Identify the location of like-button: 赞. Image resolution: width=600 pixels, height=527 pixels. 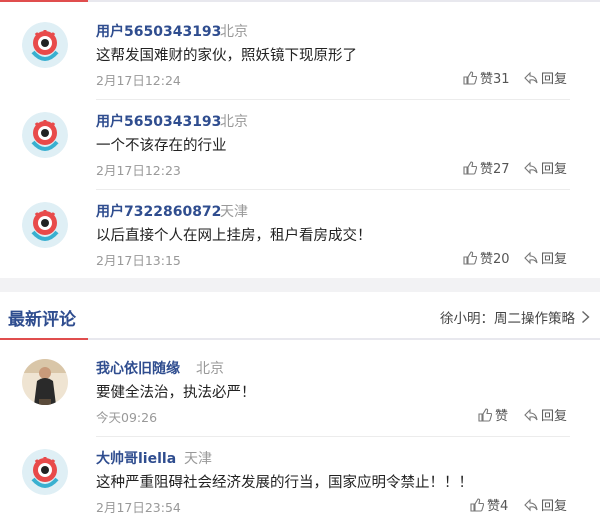
(493, 414).